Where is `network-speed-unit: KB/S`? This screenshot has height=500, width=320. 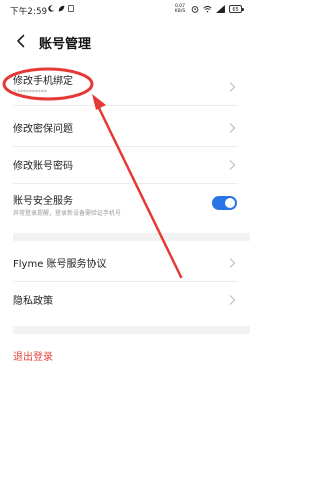 network-speed-unit: KB/S is located at coordinates (180, 11).